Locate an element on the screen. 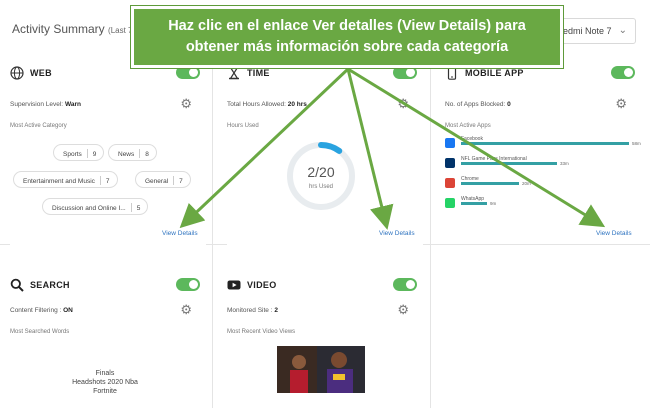  arrow-to-time is located at coordinates (370, 148).